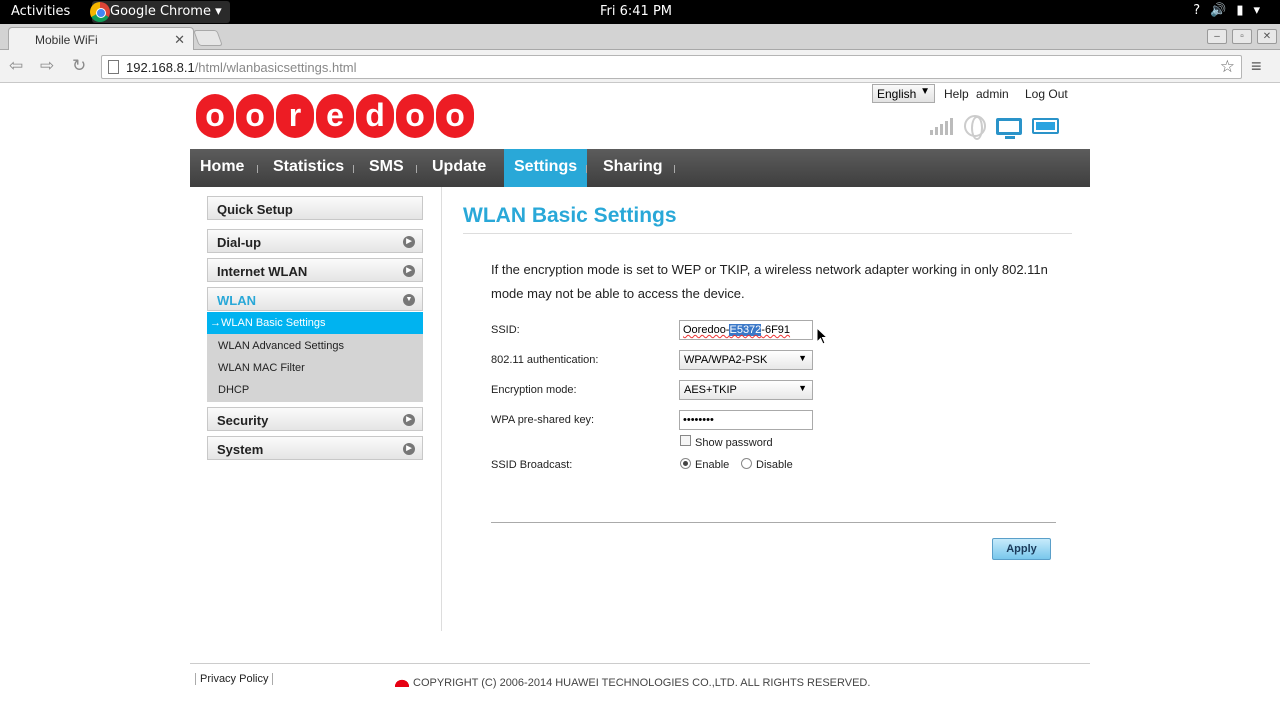  What do you see at coordinates (505, 330) in the screenshot?
I see `ssid-label: SSID:` at bounding box center [505, 330].